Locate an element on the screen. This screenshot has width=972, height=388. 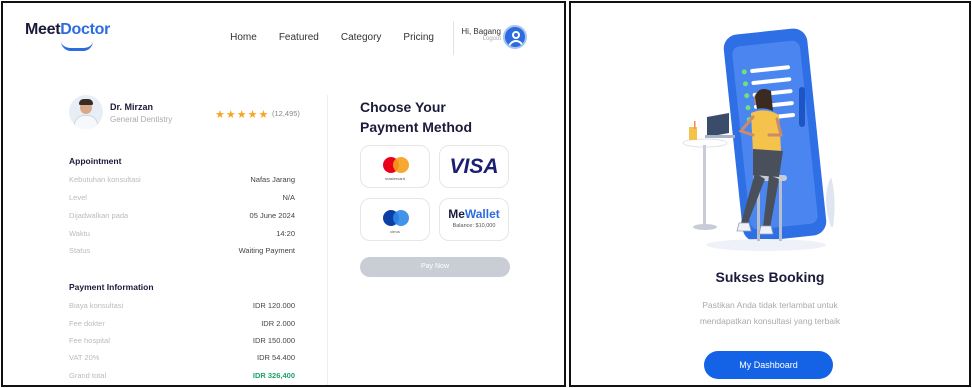
mastercard-icon is located at coordinates (396, 165).